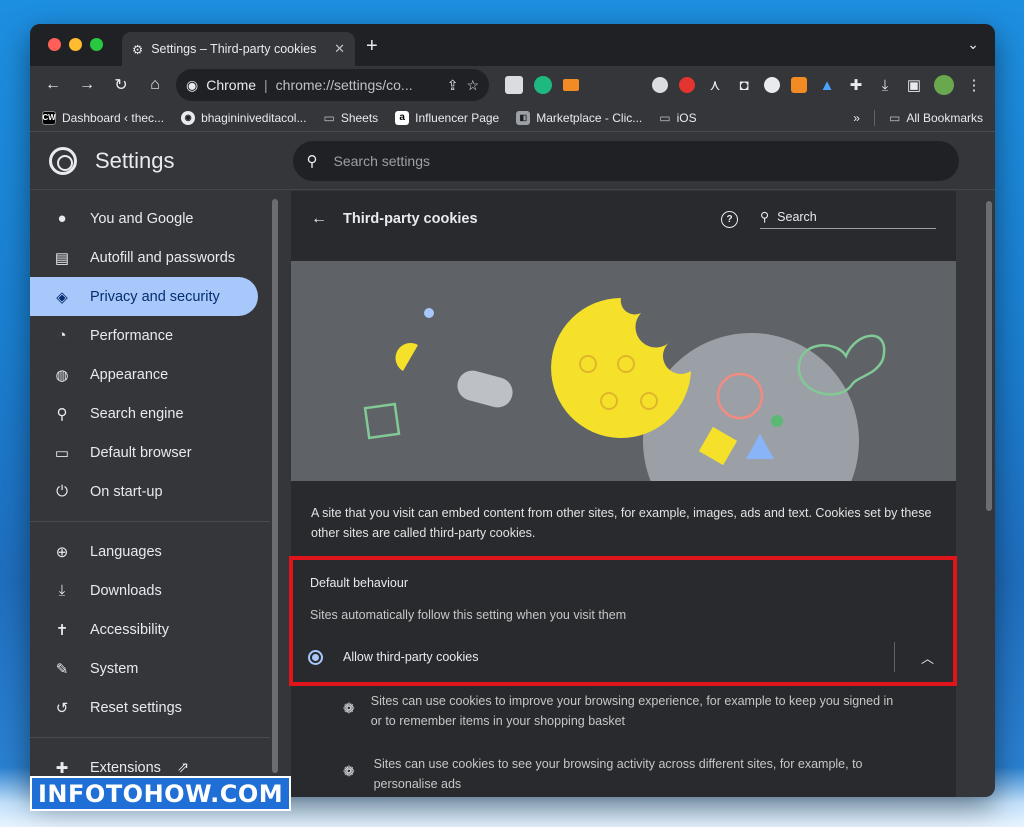 The image size is (1024, 827). Describe the element at coordinates (856, 85) in the screenshot. I see `puzzle-icon: ✚` at that location.